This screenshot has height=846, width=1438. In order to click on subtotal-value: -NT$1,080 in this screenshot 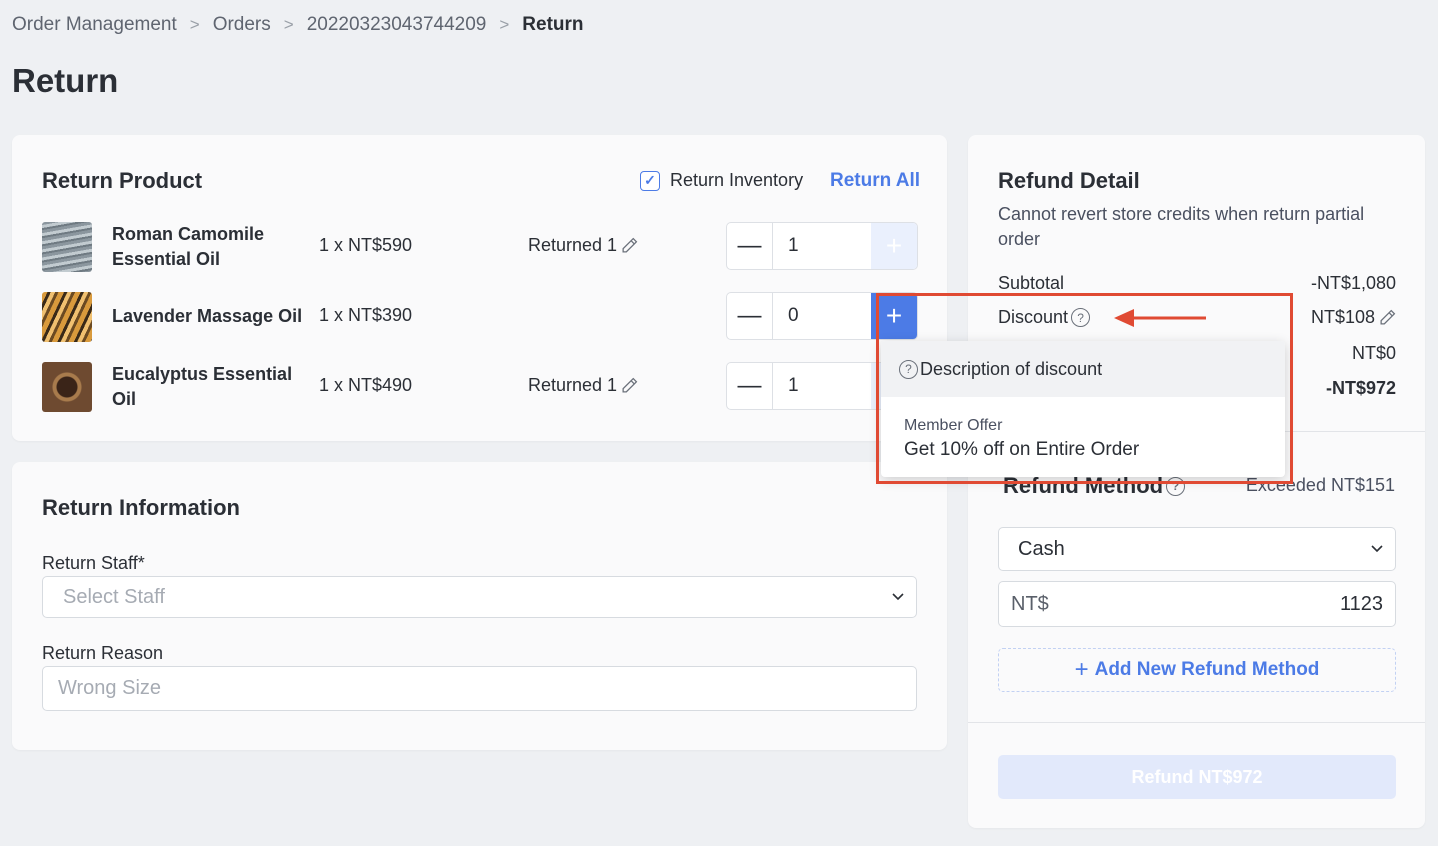, I will do `click(1353, 283)`.